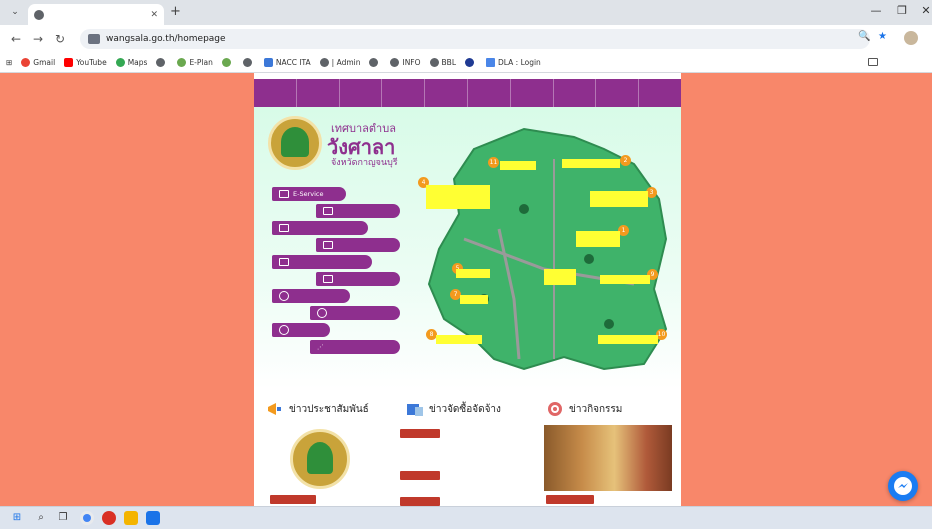 The height and width of the screenshot is (529, 932). What do you see at coordinates (493, 162) in the screenshot?
I see `map-marker-11: 11` at bounding box center [493, 162].